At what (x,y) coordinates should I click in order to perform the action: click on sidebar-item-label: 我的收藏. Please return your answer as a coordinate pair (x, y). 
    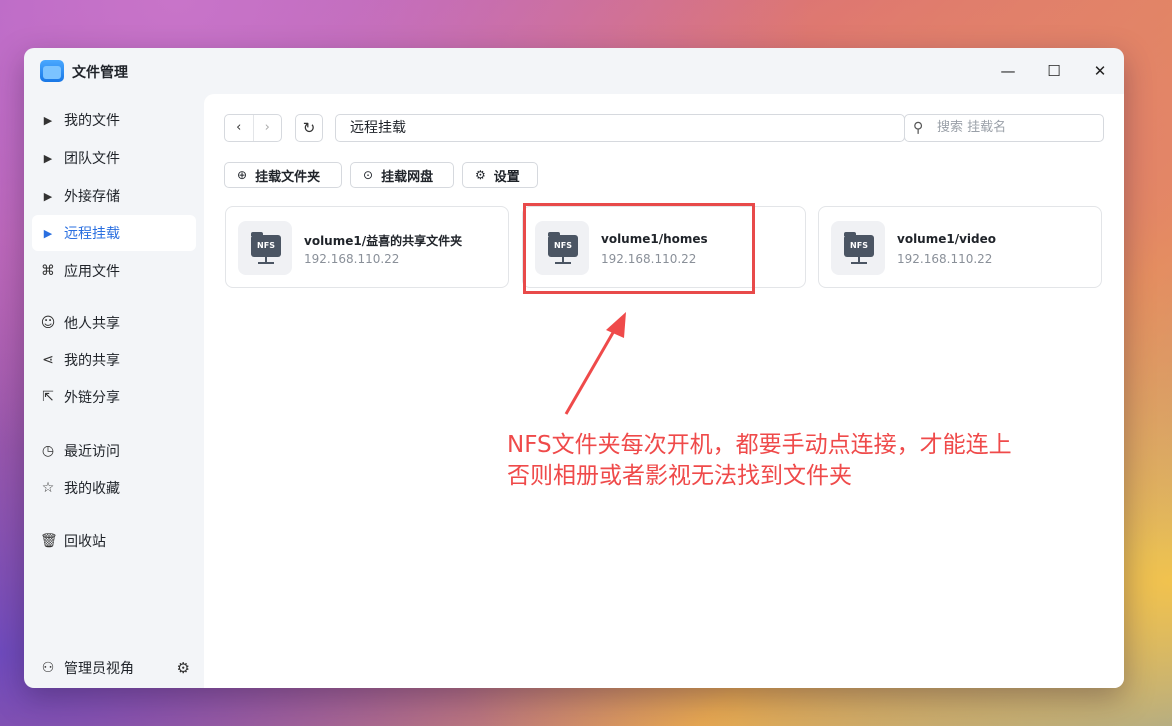
    Looking at the image, I should click on (92, 489).